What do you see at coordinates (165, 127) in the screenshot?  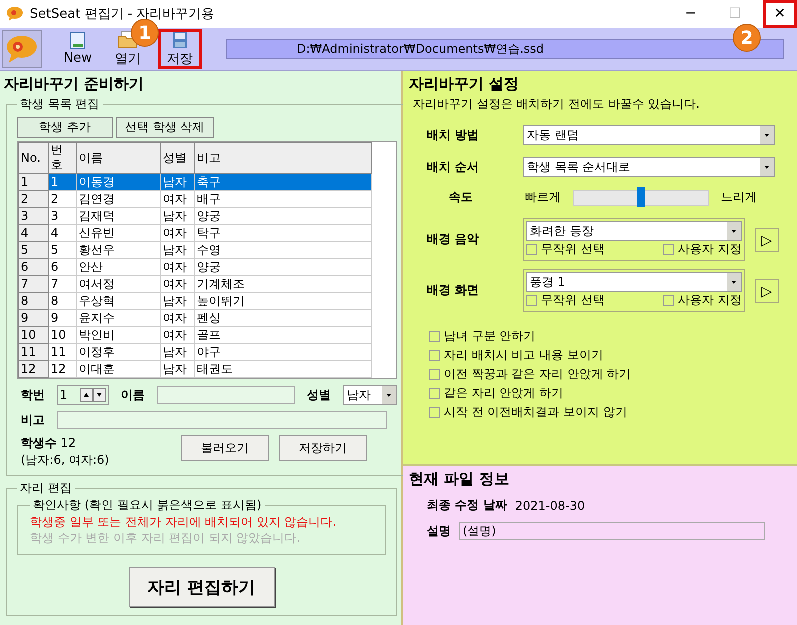 I see `toolbar-button: 선택 학생 삭제` at bounding box center [165, 127].